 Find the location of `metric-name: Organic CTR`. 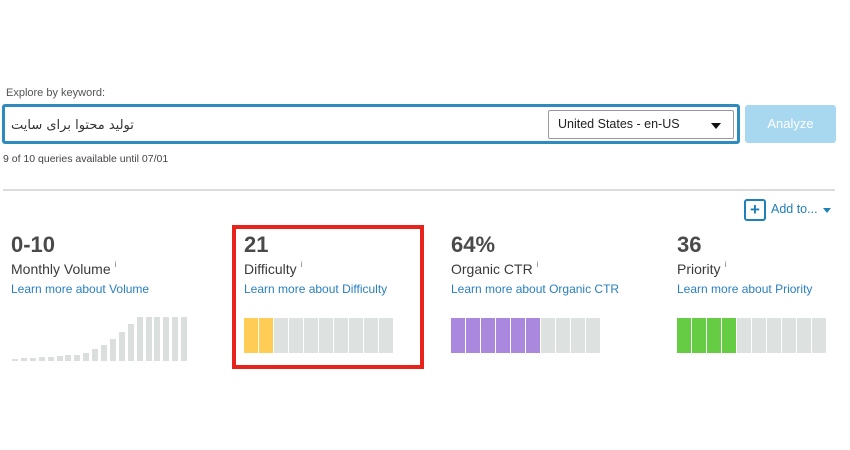

metric-name: Organic CTR is located at coordinates (492, 269).